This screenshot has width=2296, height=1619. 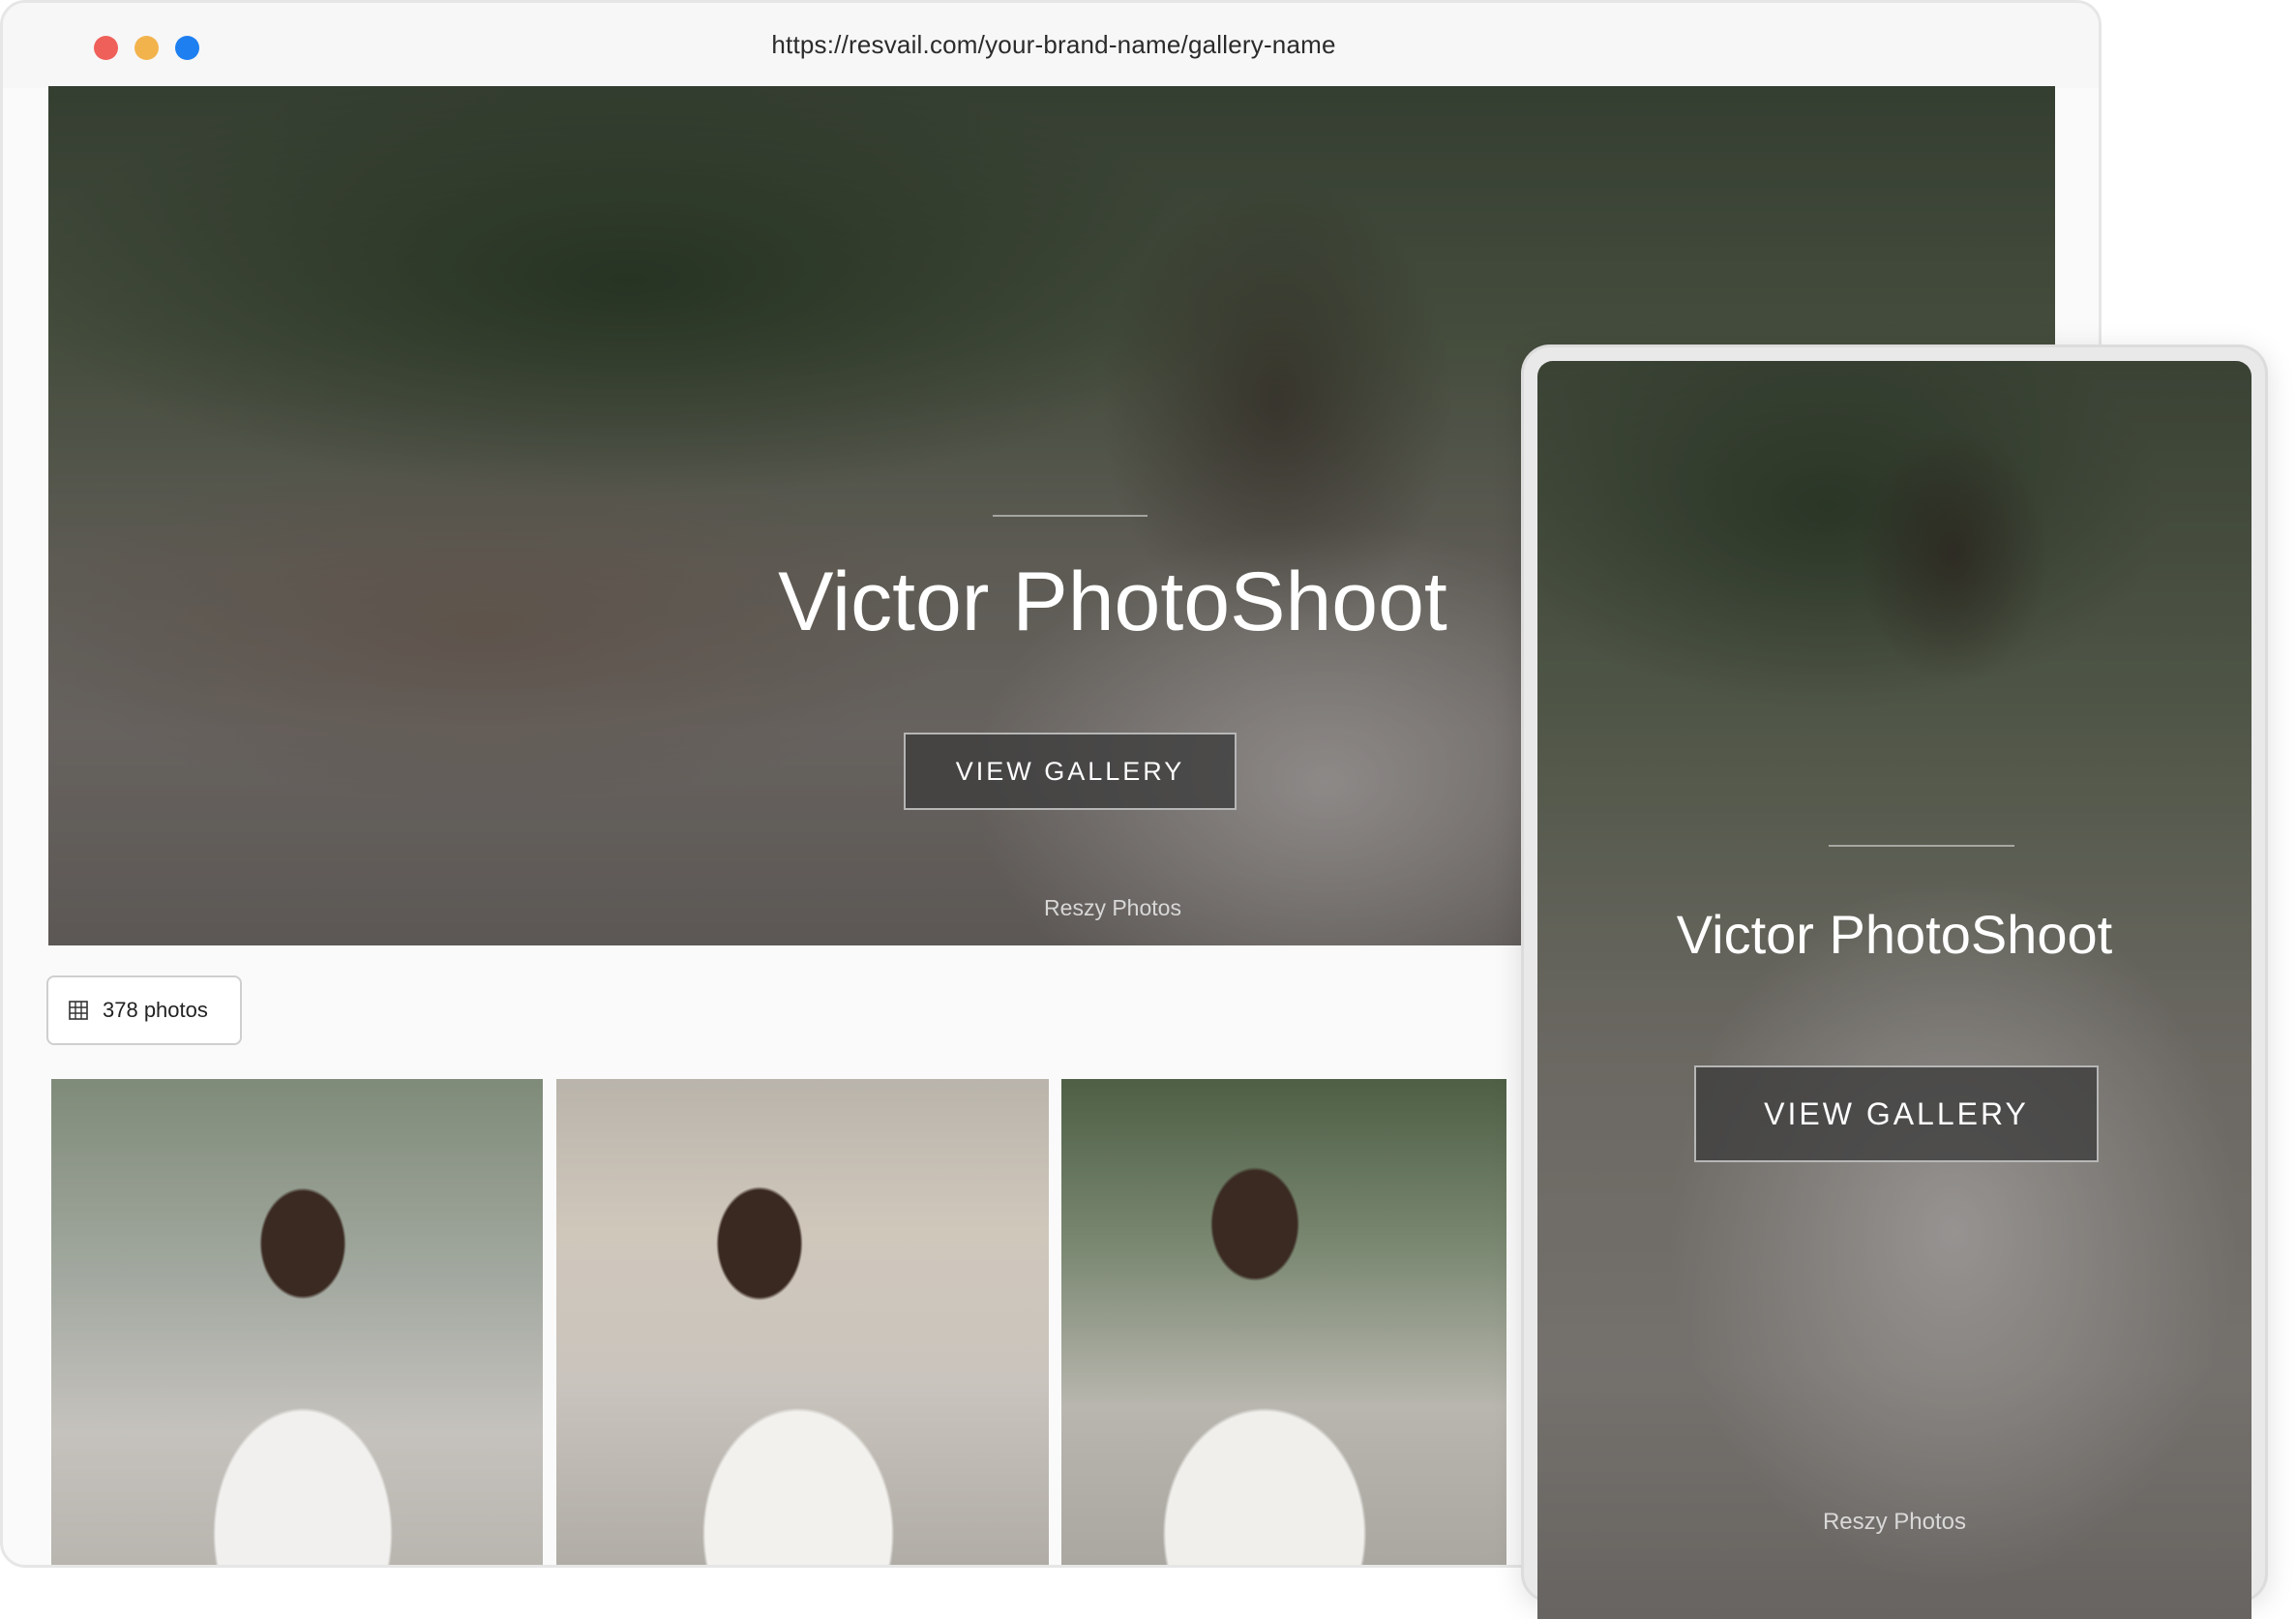 I want to click on photo-count-button: 378 photos, so click(x=144, y=1010).